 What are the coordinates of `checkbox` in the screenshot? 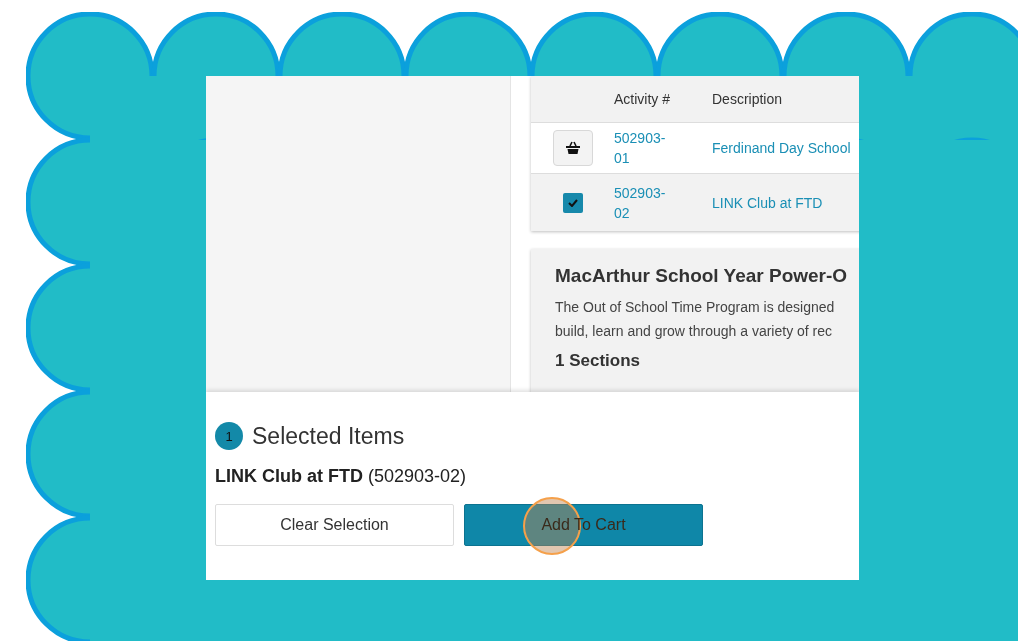 It's located at (572, 202).